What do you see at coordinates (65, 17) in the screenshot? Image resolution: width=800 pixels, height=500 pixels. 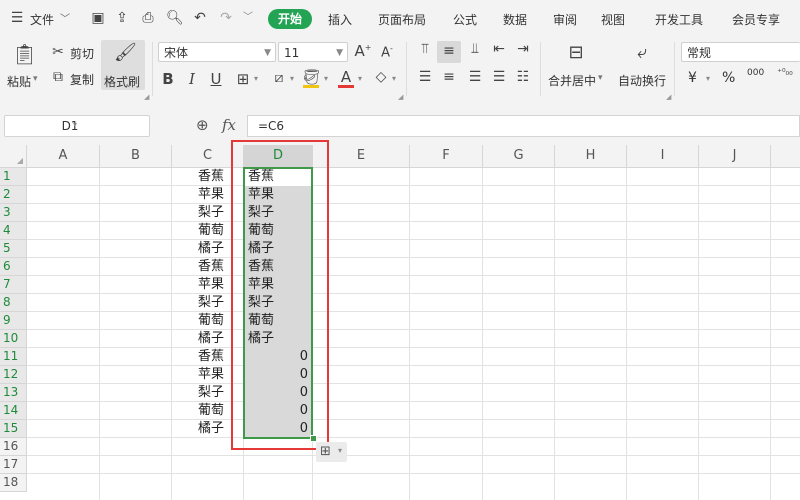 I see `file-dropdown-icon: ﹀` at bounding box center [65, 17].